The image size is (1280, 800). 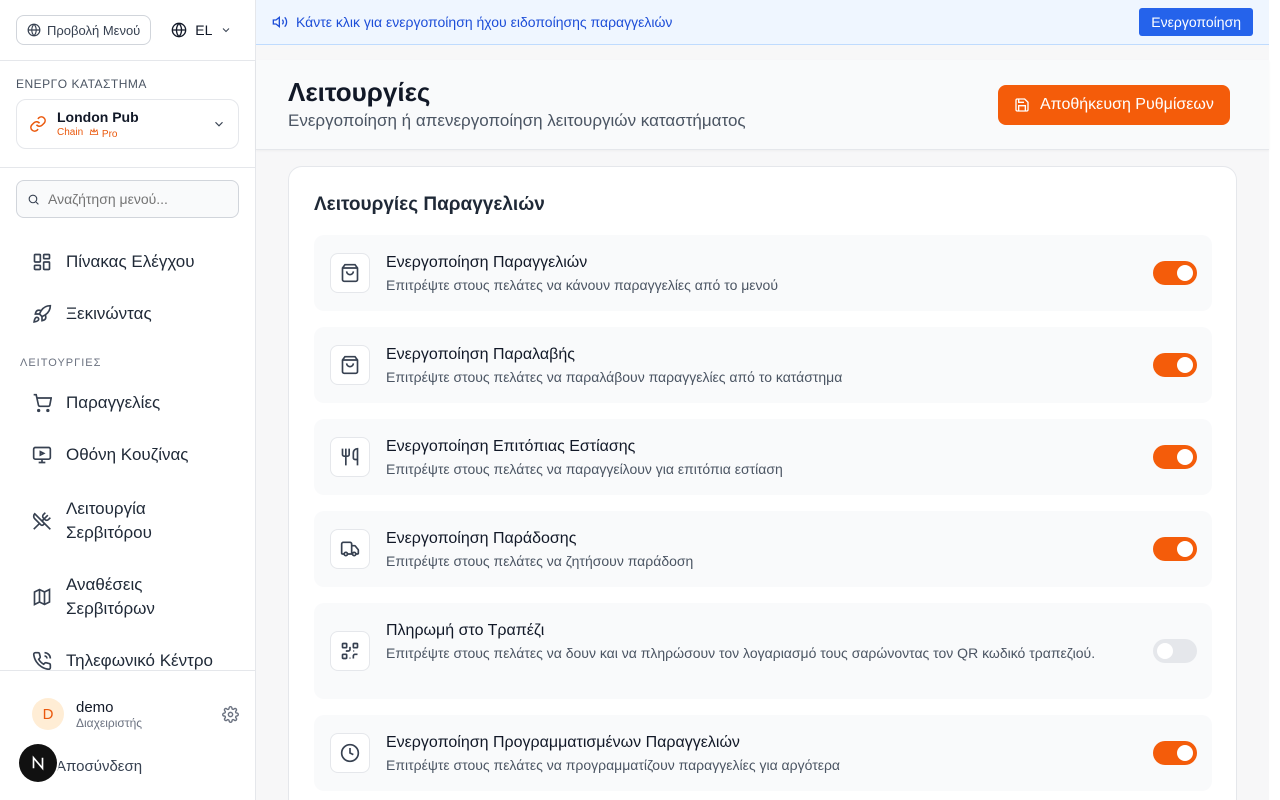 I want to click on sidebar-top: Προβολή Μενού EL, so click(x=127, y=30).